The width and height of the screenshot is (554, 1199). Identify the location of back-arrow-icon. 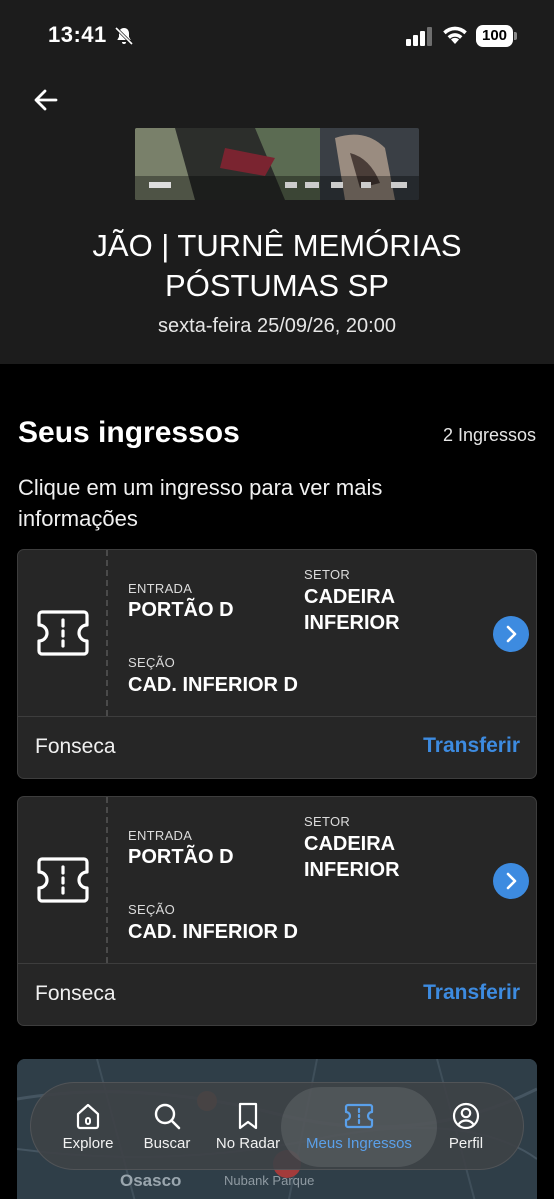
(46, 100).